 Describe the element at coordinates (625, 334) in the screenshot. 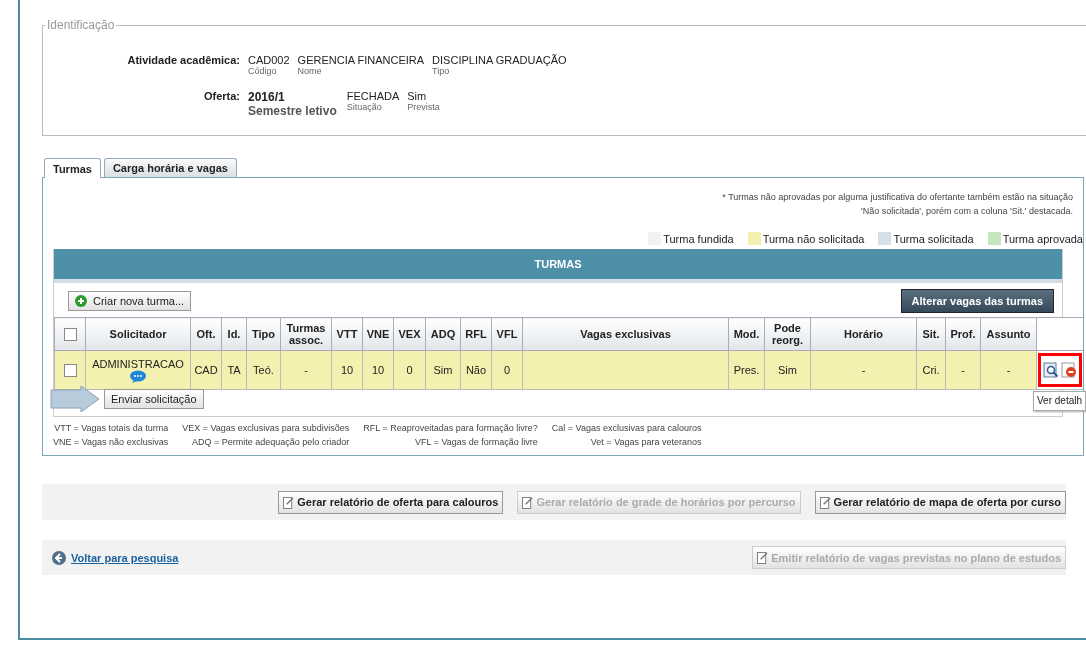

I see `column-header: Vagas exclusivas` at that location.